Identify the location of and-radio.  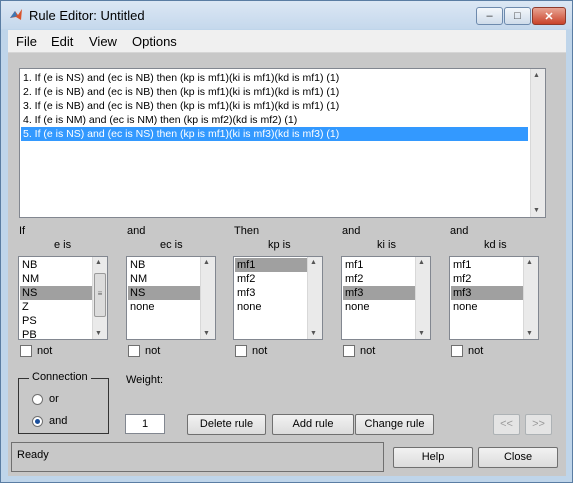
(37, 421).